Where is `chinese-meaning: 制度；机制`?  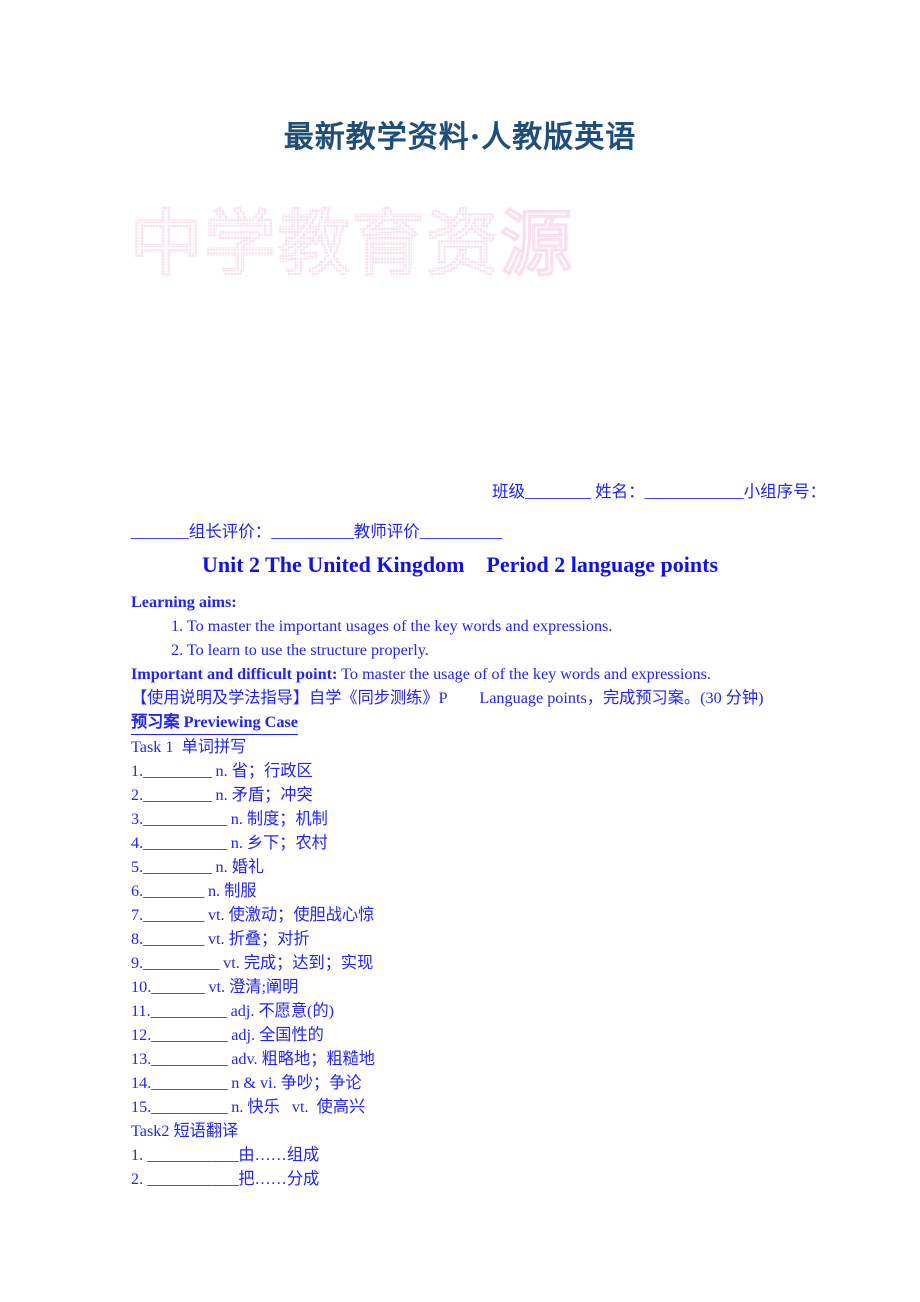
chinese-meaning: 制度；机制 is located at coordinates (285, 819).